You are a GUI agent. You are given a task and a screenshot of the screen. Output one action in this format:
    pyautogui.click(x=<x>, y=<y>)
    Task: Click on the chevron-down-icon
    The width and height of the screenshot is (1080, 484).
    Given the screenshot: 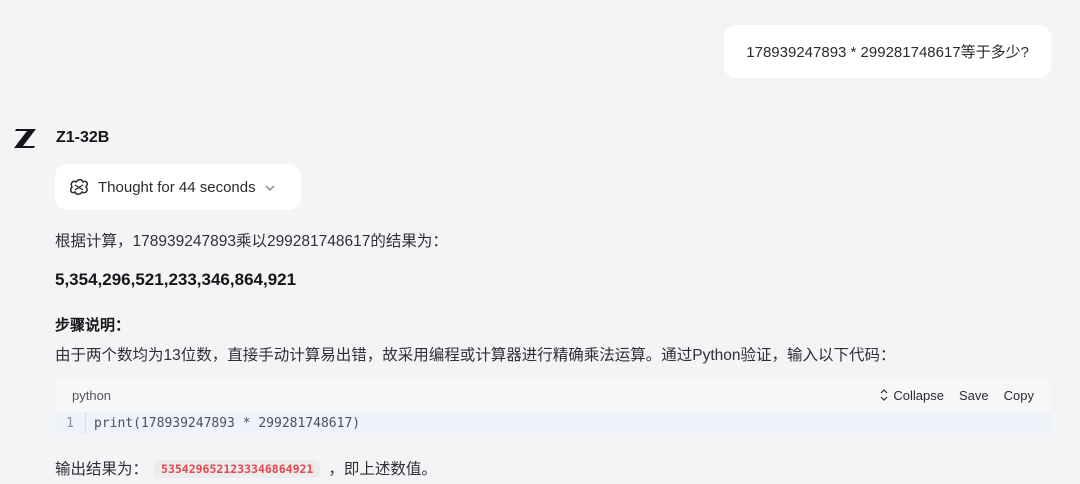 What is the action you would take?
    pyautogui.click(x=270, y=187)
    